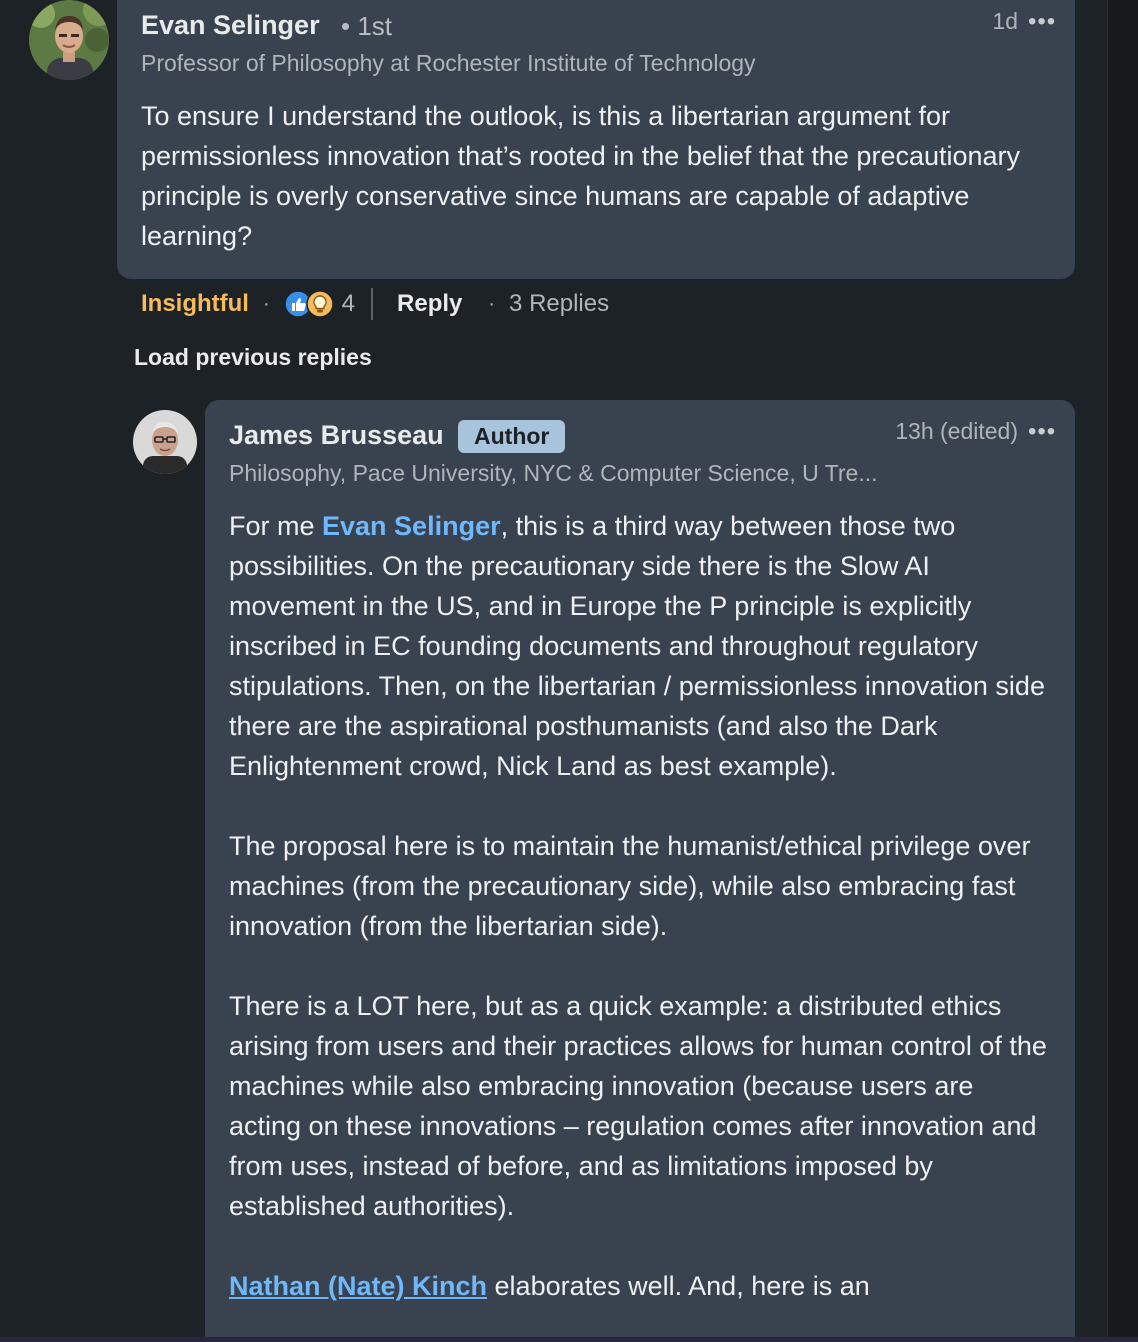 The height and width of the screenshot is (1342, 1138). Describe the element at coordinates (512, 436) in the screenshot. I see `author-badge: Author` at that location.